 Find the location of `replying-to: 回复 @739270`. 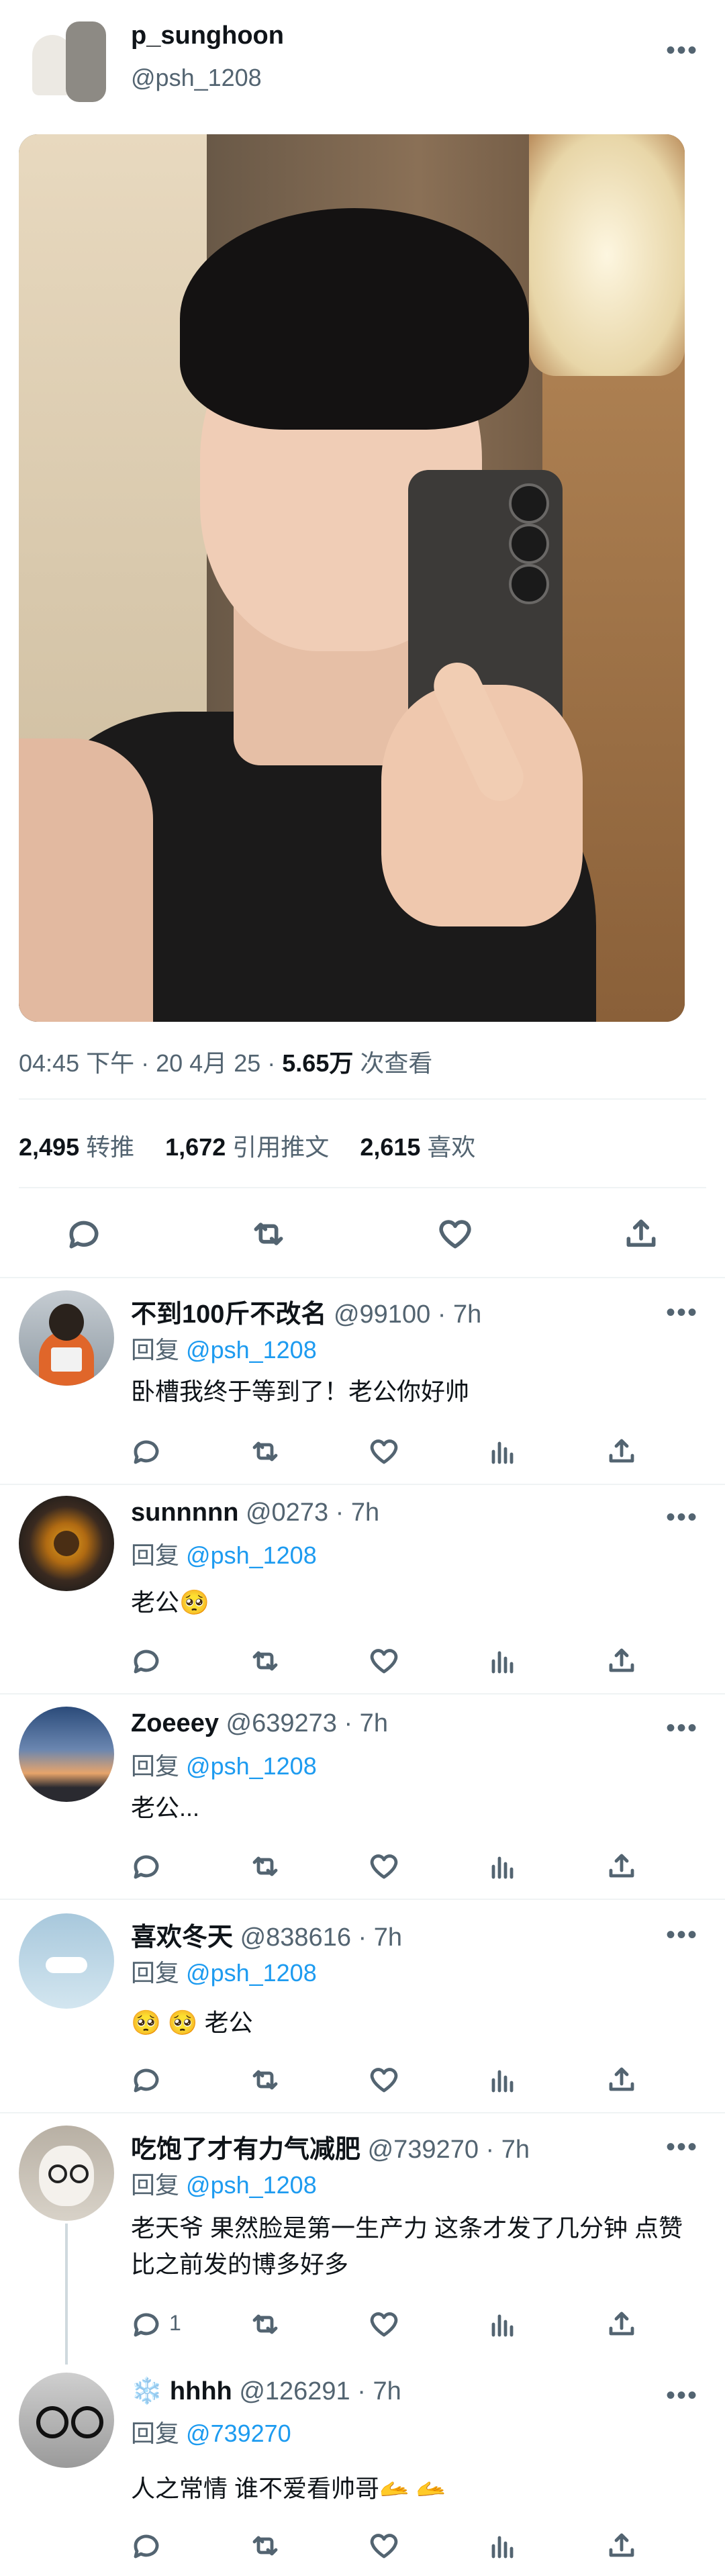

replying-to: 回复 @739270 is located at coordinates (211, 2431).